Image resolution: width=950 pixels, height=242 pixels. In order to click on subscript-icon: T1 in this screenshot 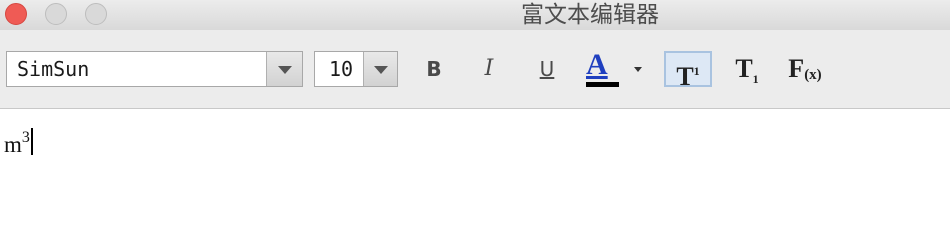, I will do `click(746, 70)`.